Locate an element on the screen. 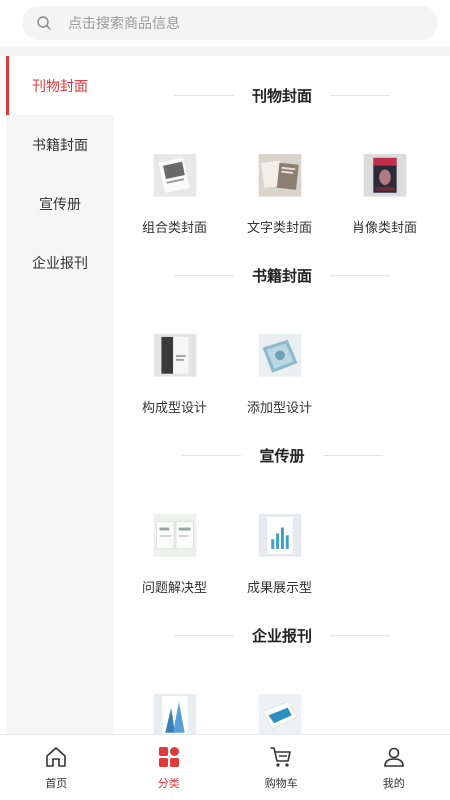 The image size is (450, 800). sidebar-item-brochure: 宣传册 is located at coordinates (60, 203).